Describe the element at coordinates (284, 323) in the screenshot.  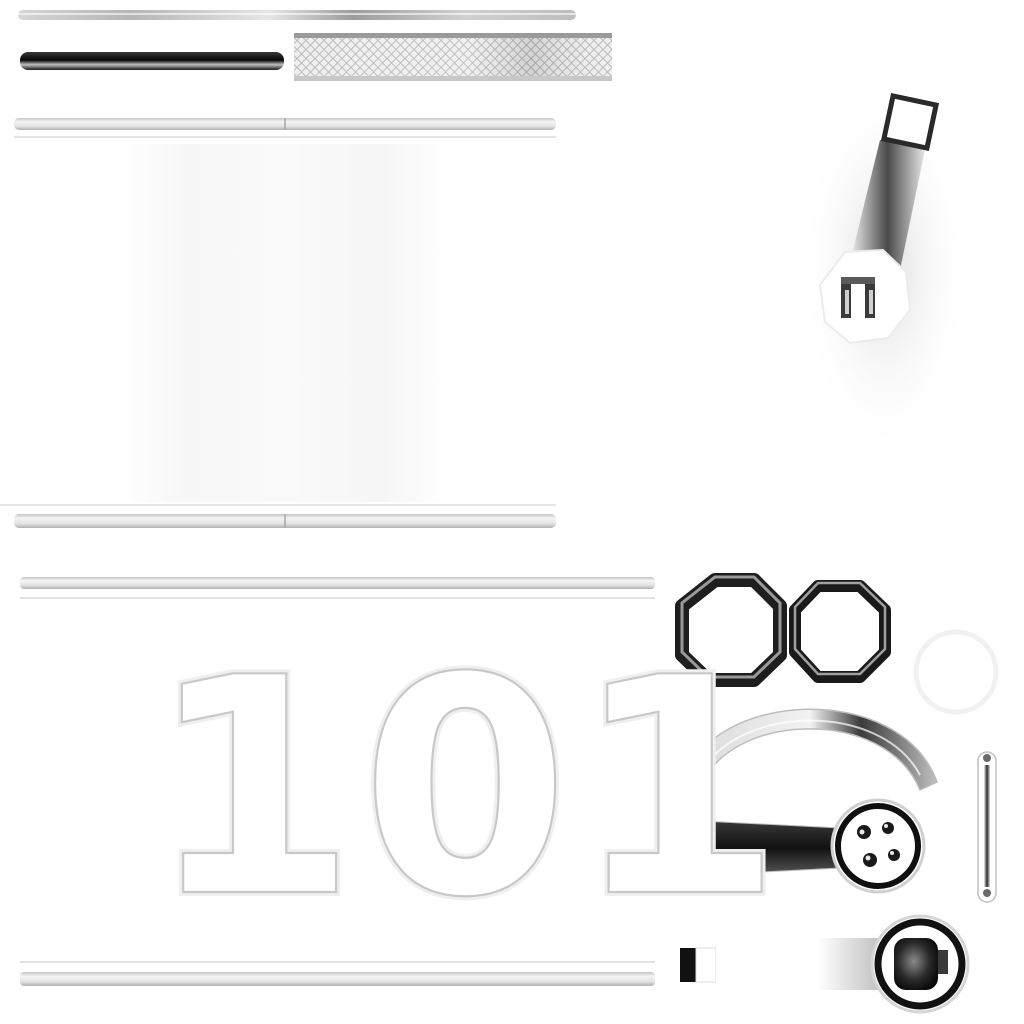
I see `side-panel-area` at that location.